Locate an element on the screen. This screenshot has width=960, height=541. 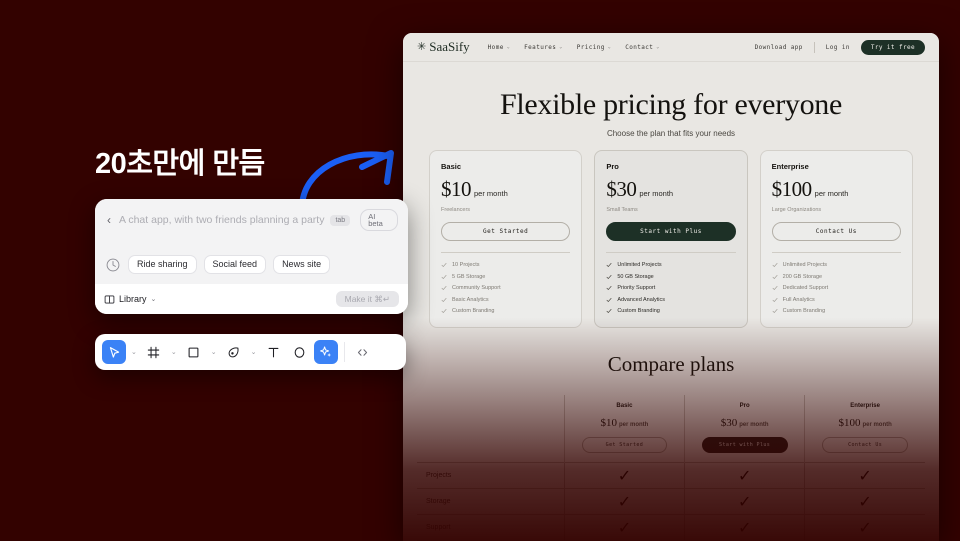
nav-divider is located at coordinates (814, 47).